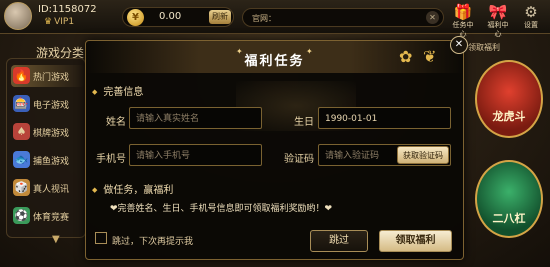 The width and height of the screenshot is (550, 267). I want to click on promo-label: 二八杠, so click(509, 218).